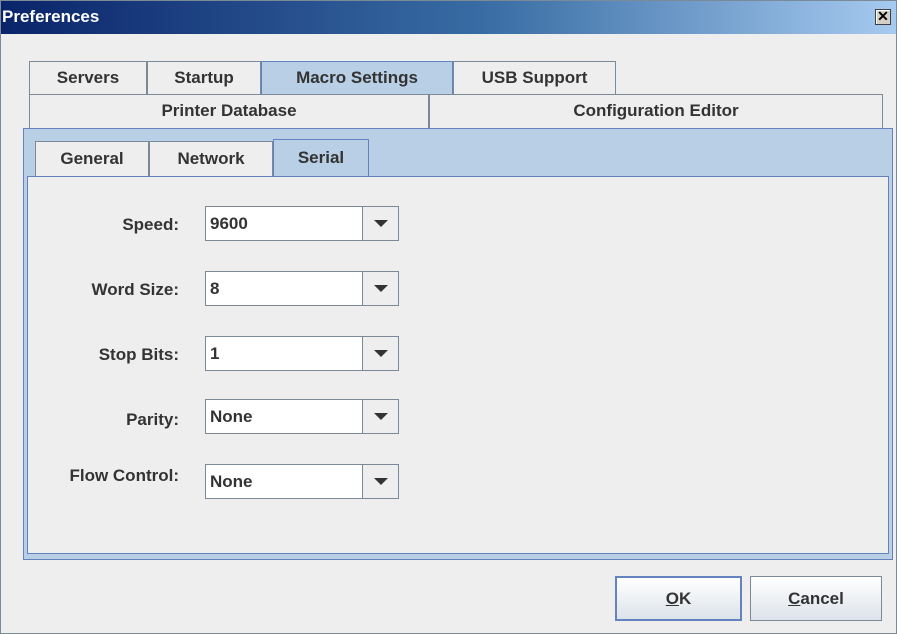 The width and height of the screenshot is (897, 634). I want to click on speed-value: 9600, so click(229, 223).